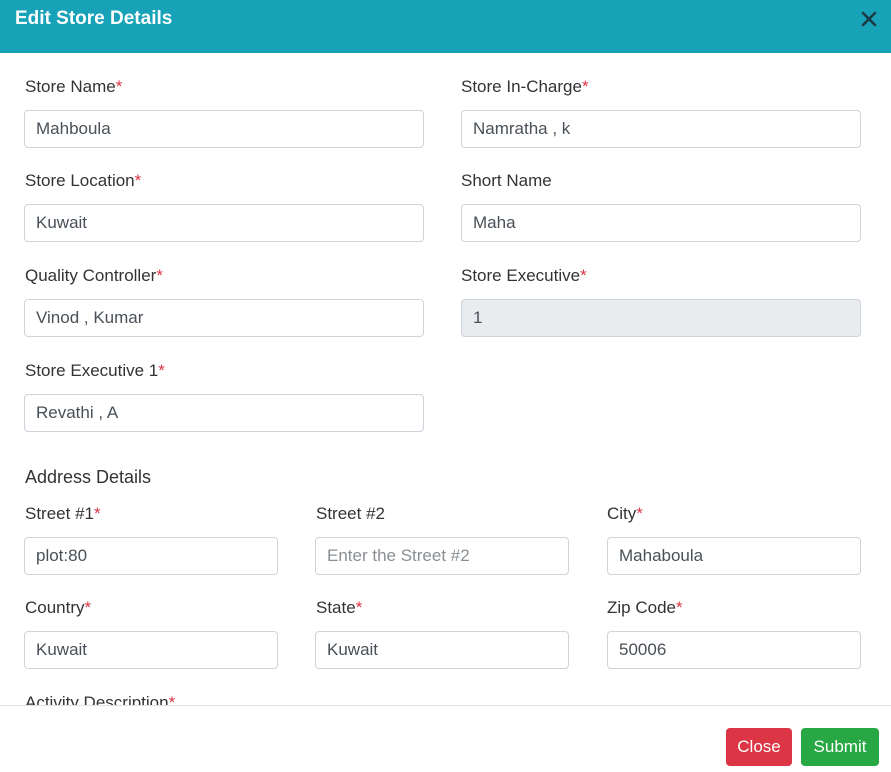  What do you see at coordinates (151, 650) in the screenshot?
I see `country-input` at bounding box center [151, 650].